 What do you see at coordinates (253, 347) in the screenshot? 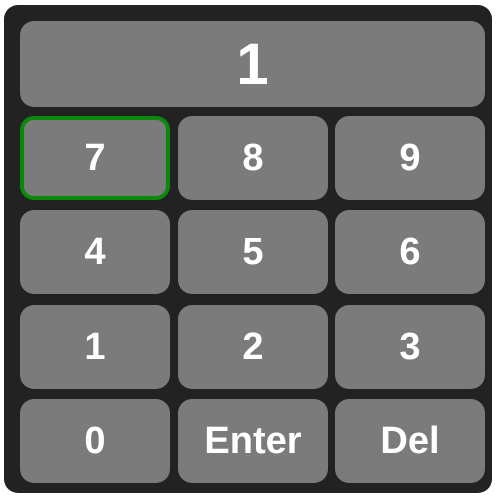
I see `key-2: 2` at bounding box center [253, 347].